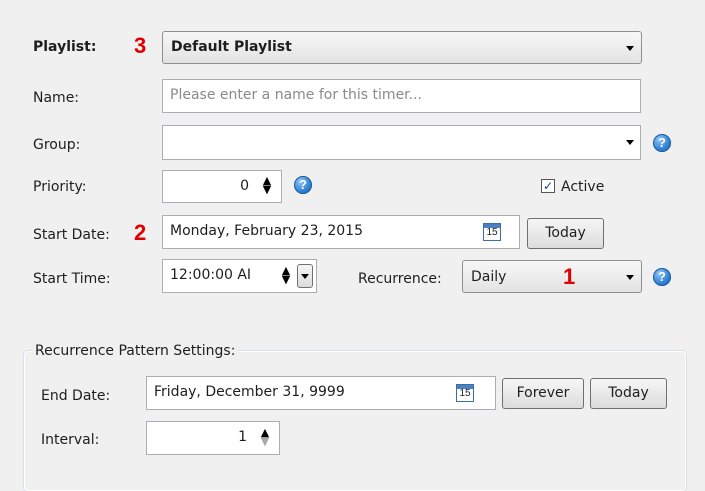 This screenshot has height=491, width=705. What do you see at coordinates (65, 47) in the screenshot?
I see `playlist-label: Playlist:` at bounding box center [65, 47].